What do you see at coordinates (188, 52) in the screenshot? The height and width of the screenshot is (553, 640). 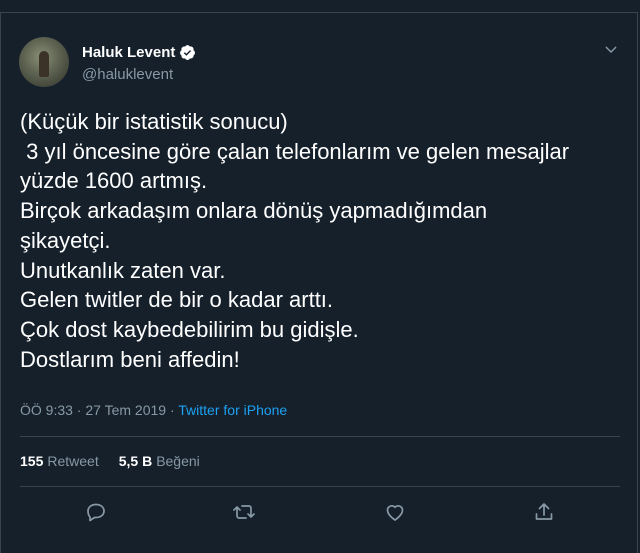 I see `verified-badge-icon` at bounding box center [188, 52].